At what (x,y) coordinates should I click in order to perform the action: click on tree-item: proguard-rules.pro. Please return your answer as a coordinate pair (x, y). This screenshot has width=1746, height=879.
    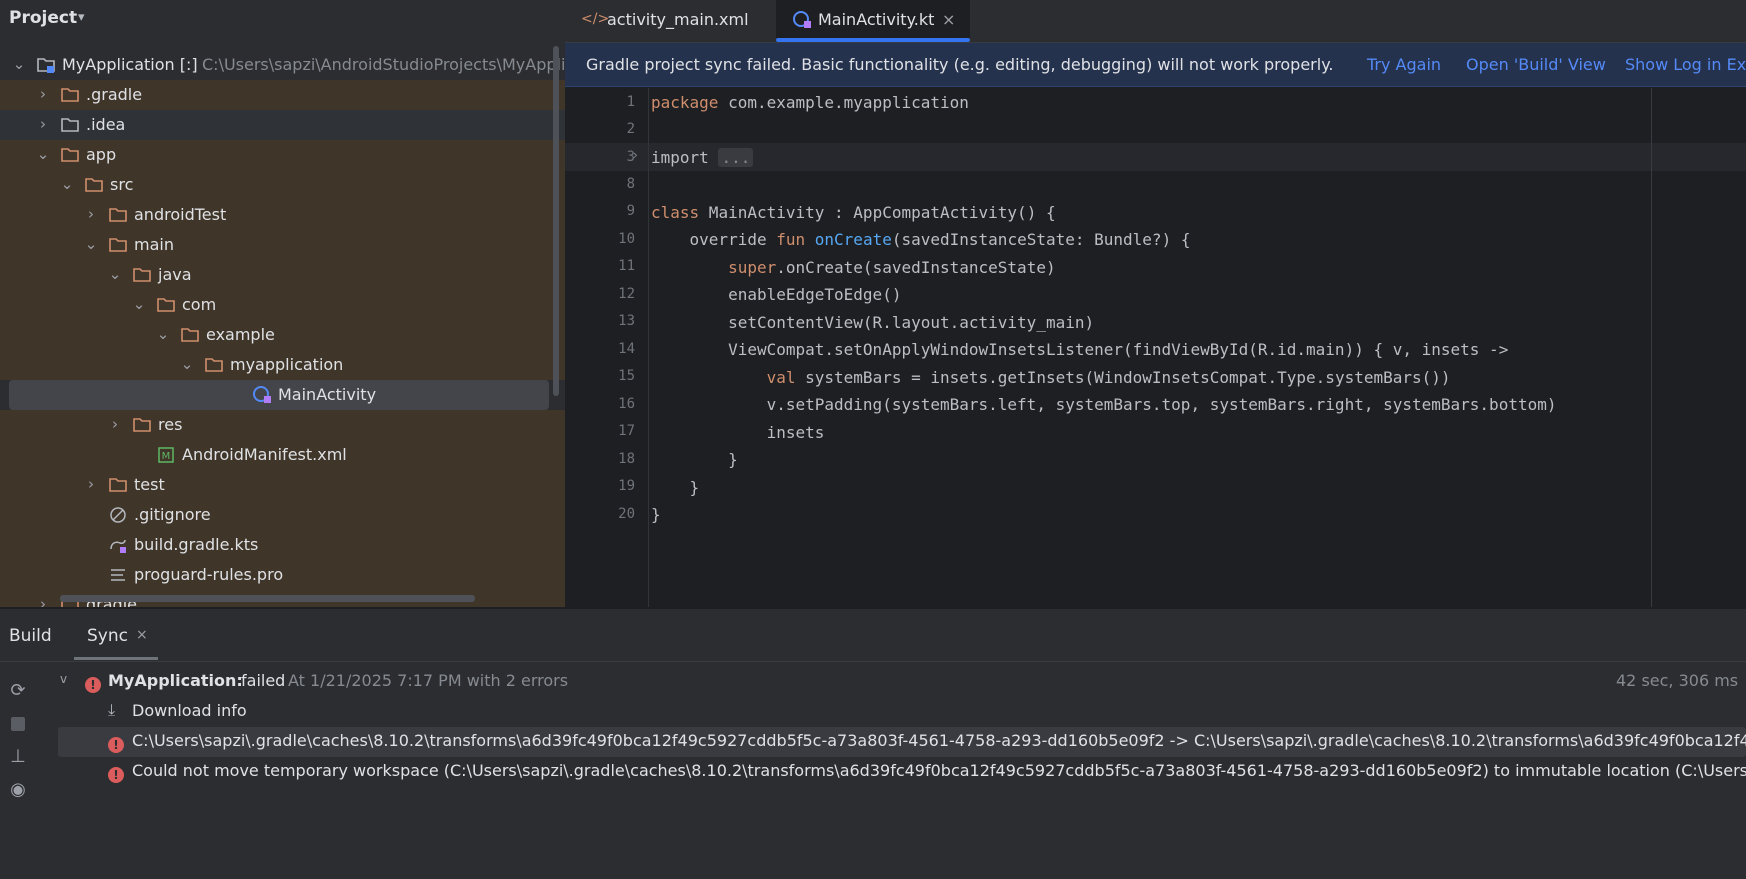
    Looking at the image, I should click on (282, 575).